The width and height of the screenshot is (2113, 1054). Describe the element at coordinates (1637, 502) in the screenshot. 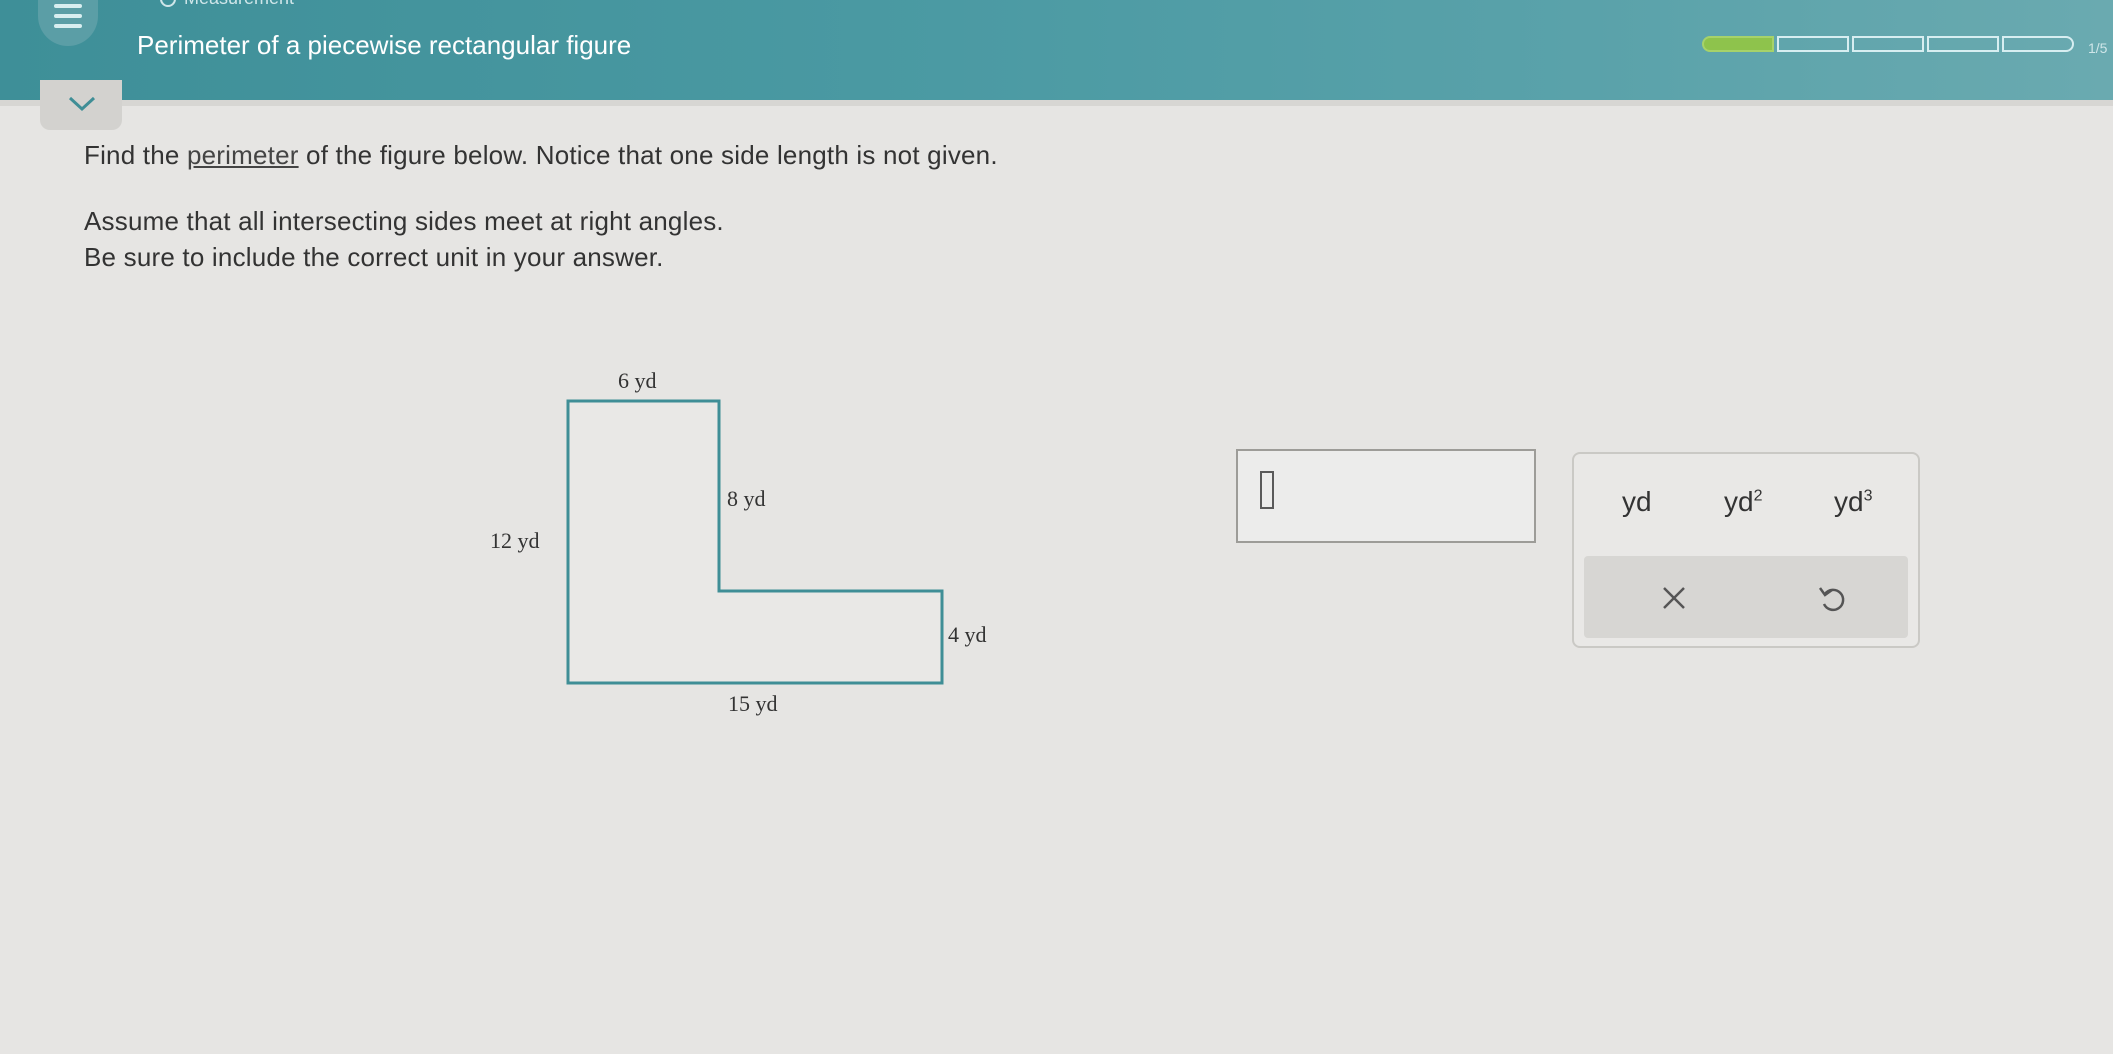

I see `unit-yd-button: yd` at that location.